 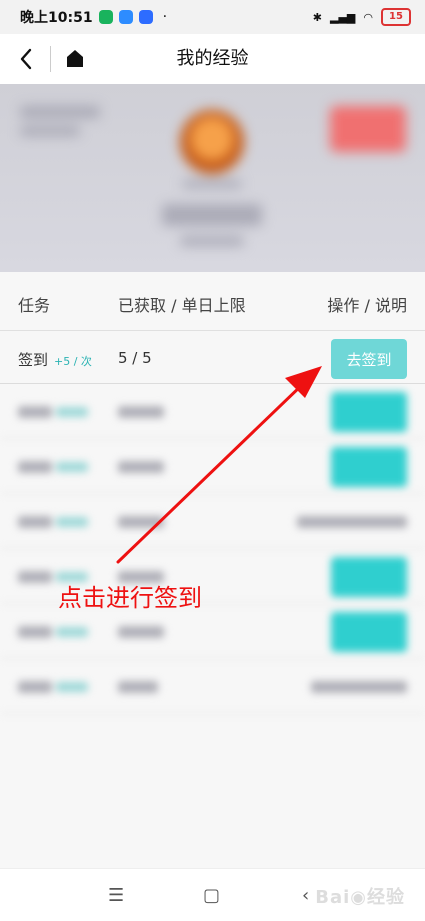 I want to click on home-button, so click(x=75, y=58).